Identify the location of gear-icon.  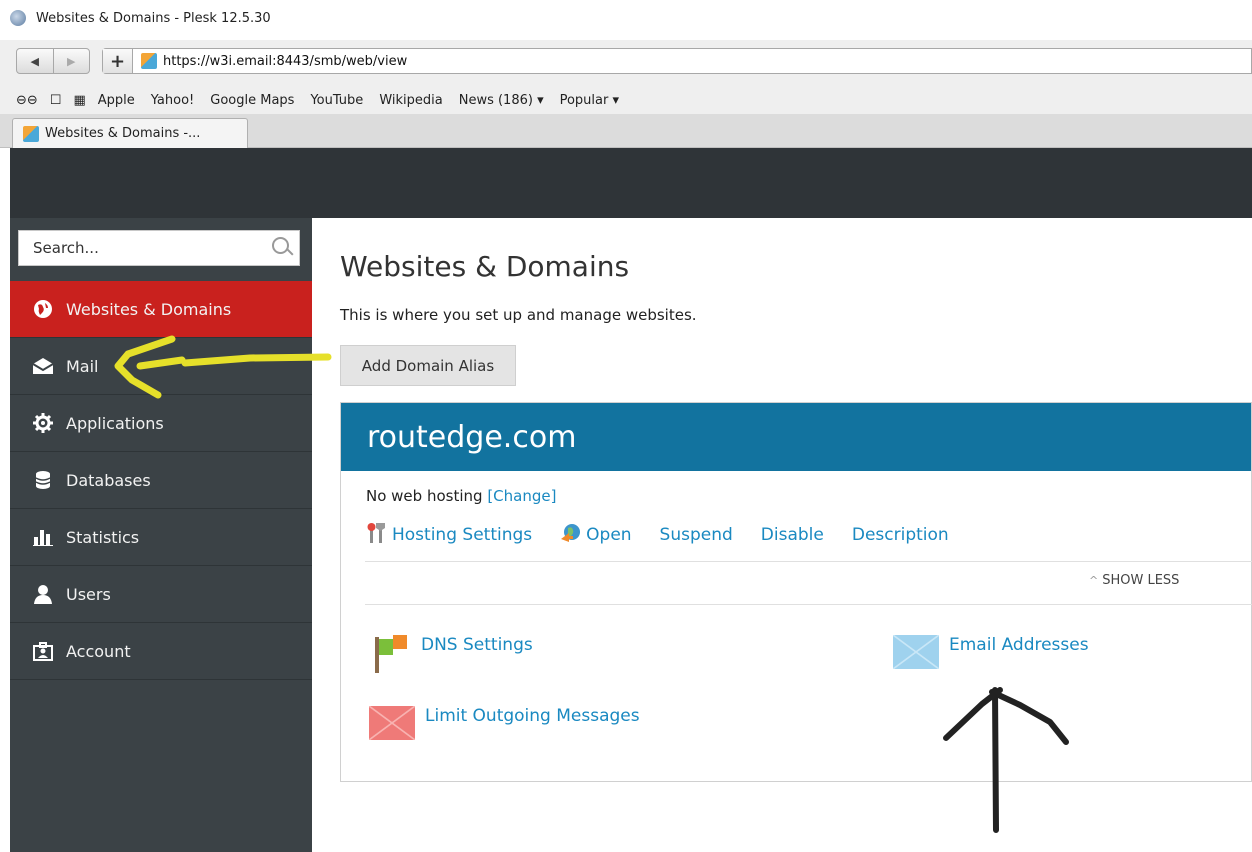
(43, 423).